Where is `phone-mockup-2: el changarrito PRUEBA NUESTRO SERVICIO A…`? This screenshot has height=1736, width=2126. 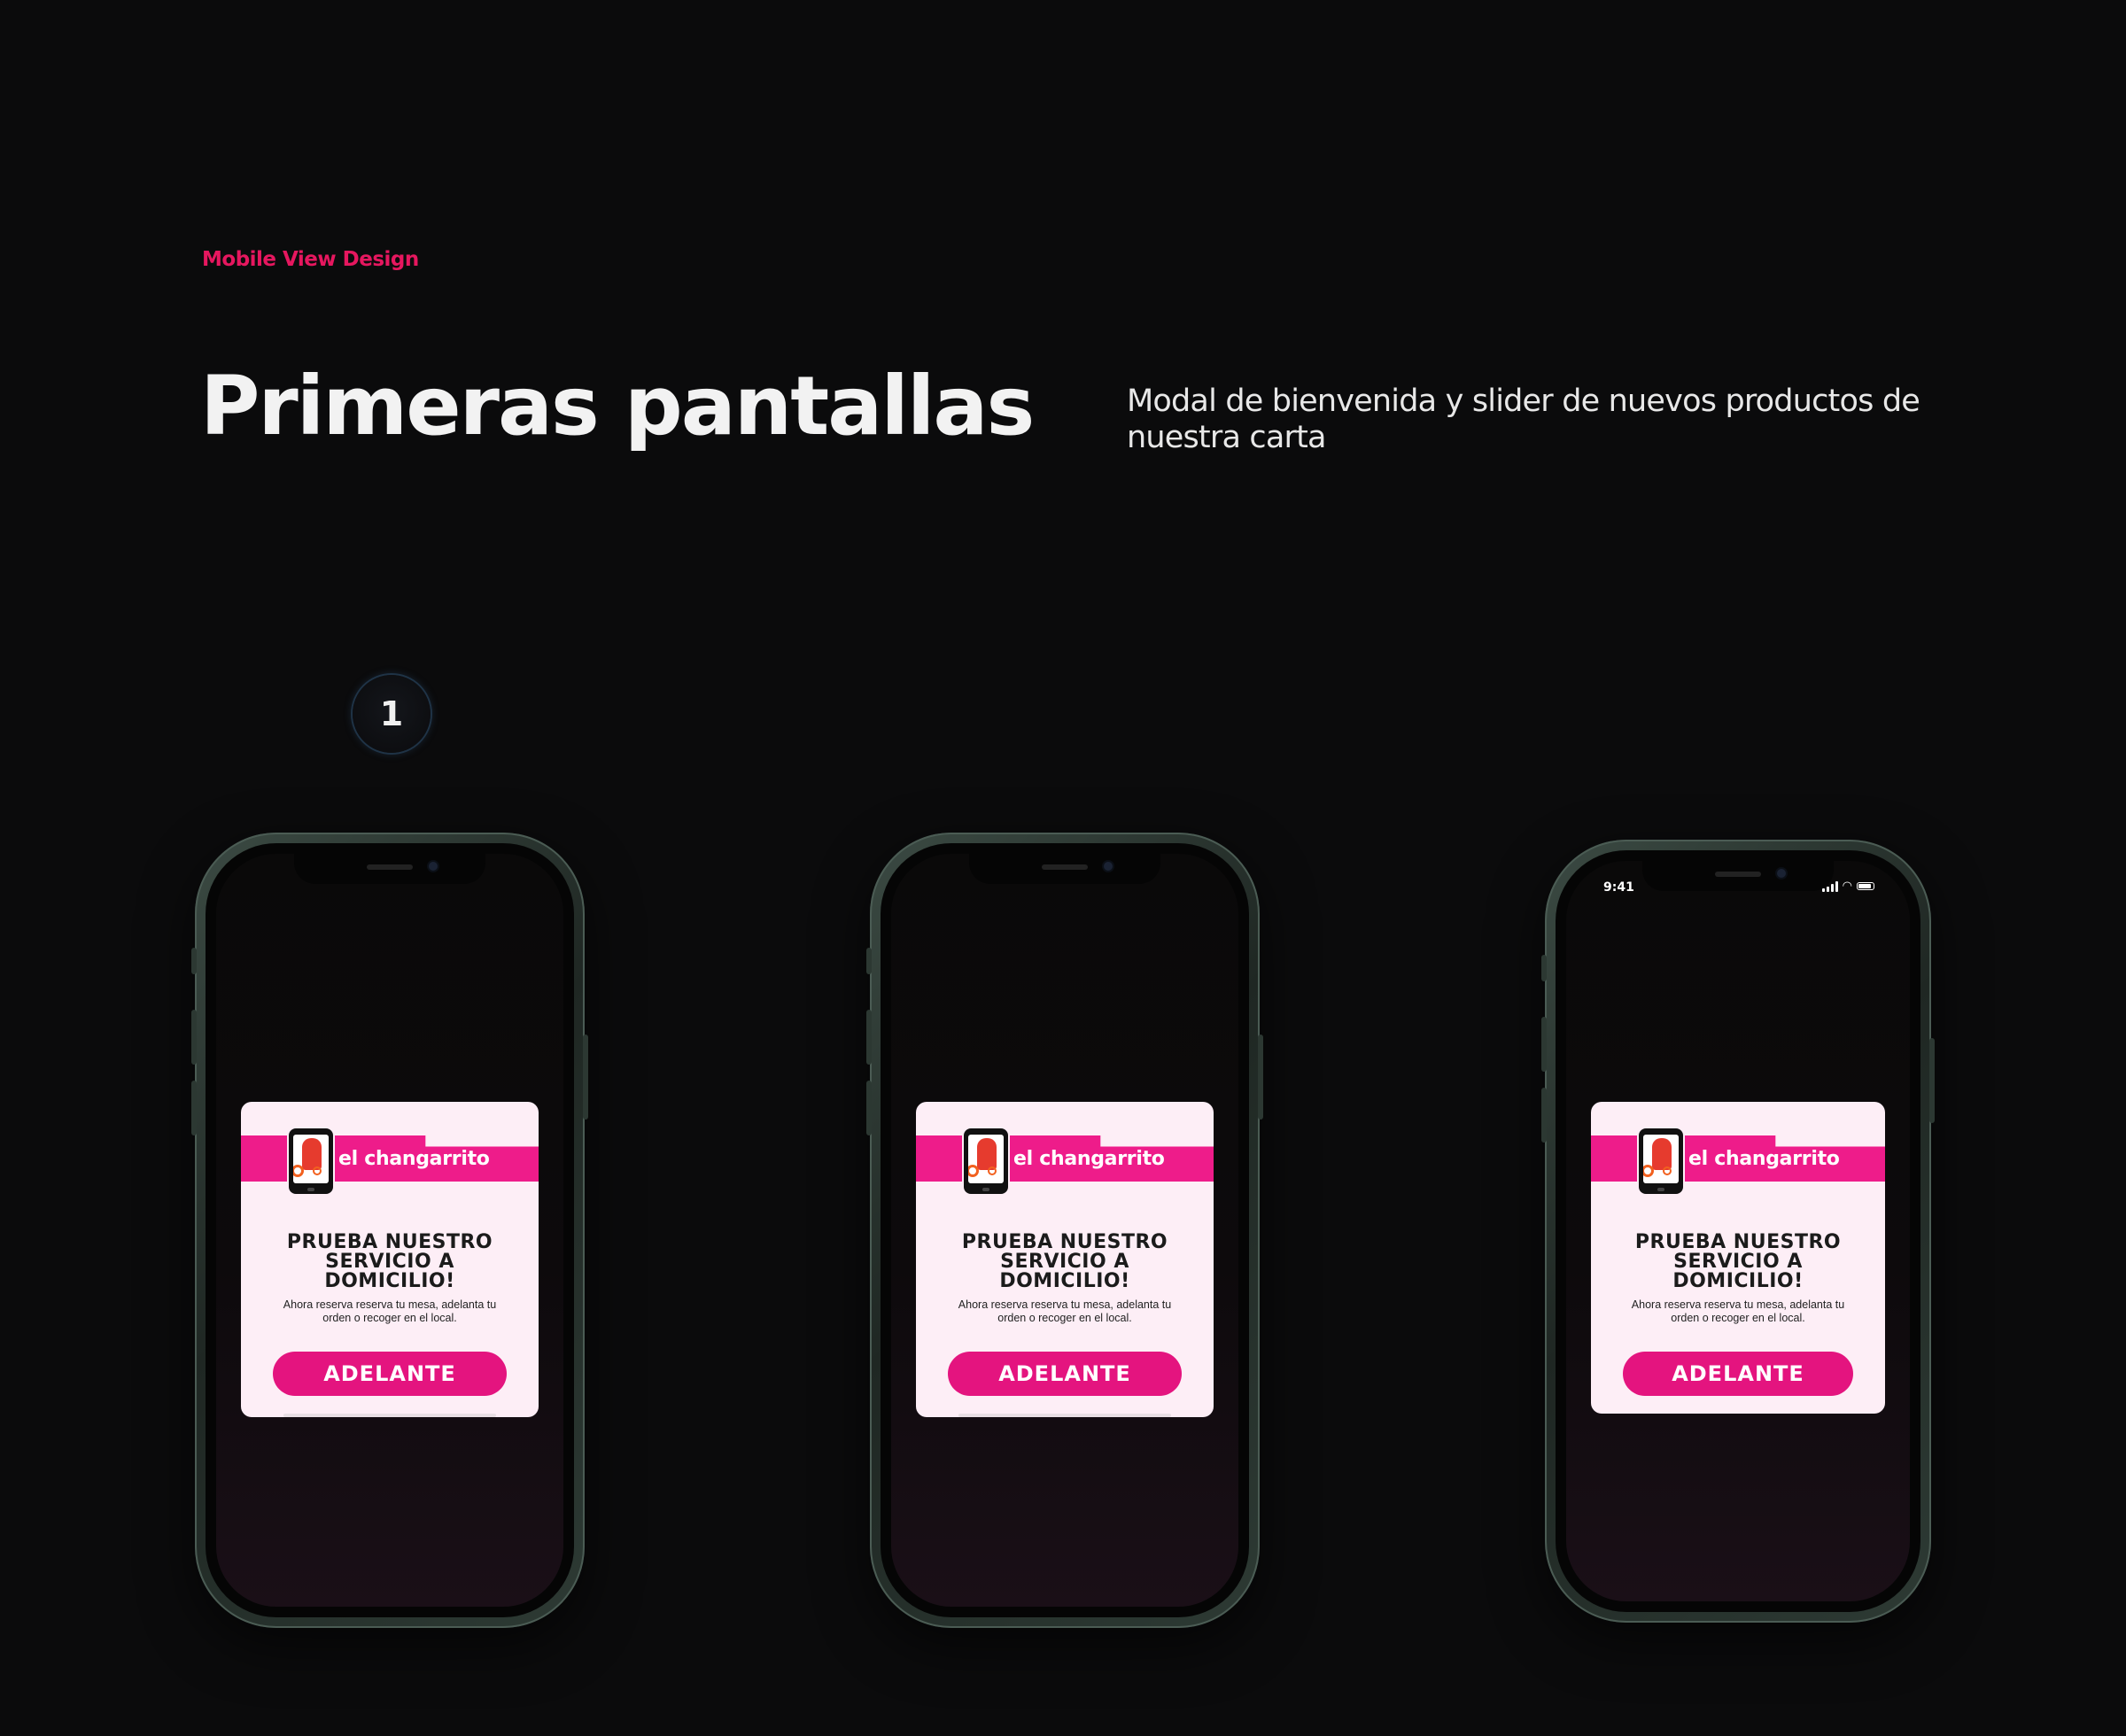 phone-mockup-2: el changarrito PRUEBA NUESTRO SERVICIO A… is located at coordinates (1064, 1231).